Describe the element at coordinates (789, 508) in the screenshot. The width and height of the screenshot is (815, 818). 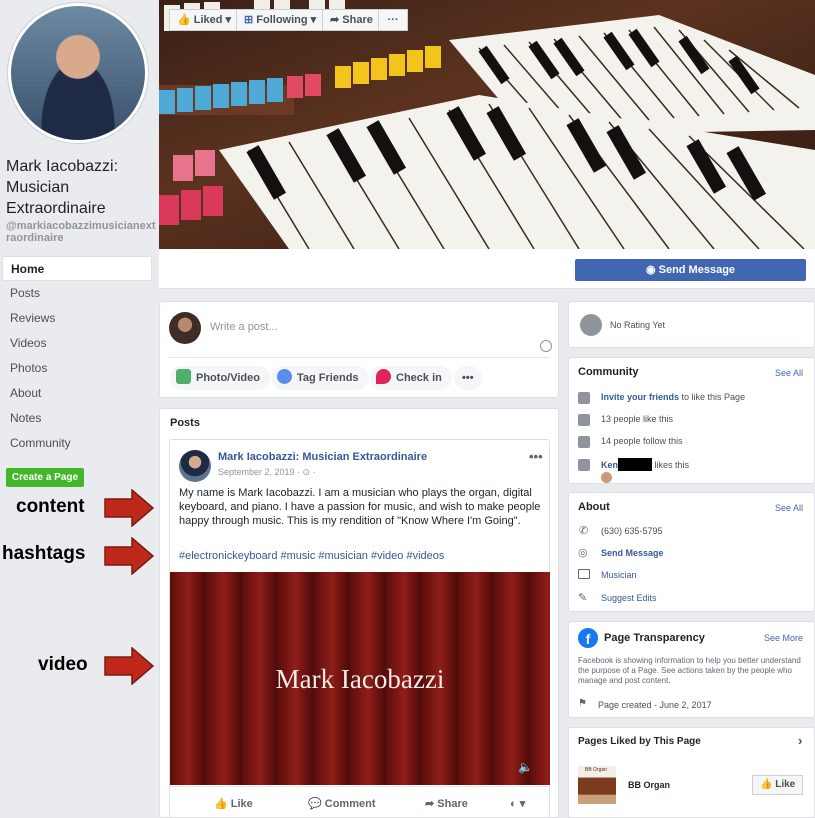
I see `about-see-all: See All` at that location.